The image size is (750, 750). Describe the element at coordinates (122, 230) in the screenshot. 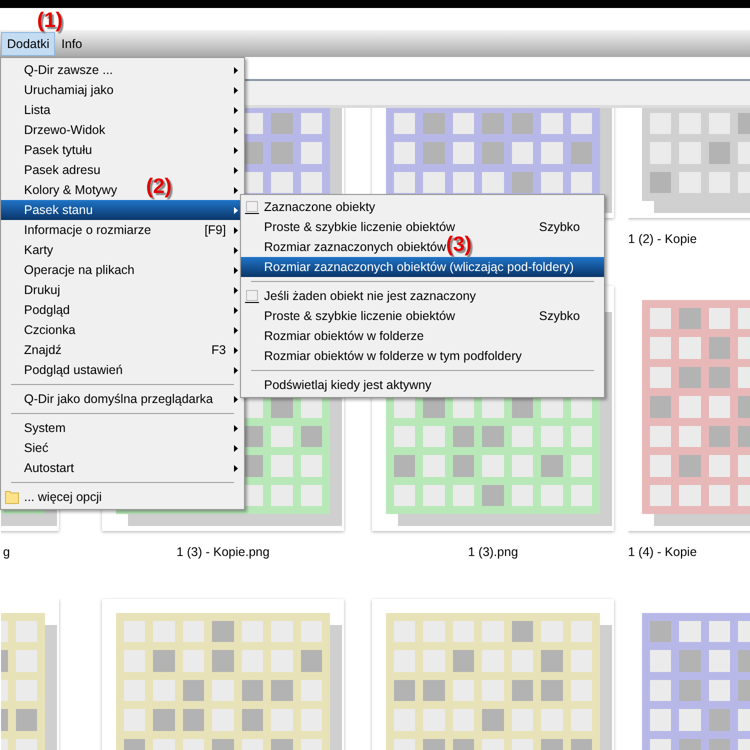

I see `menu-item: Informacje o rozmiarze [F9]` at that location.